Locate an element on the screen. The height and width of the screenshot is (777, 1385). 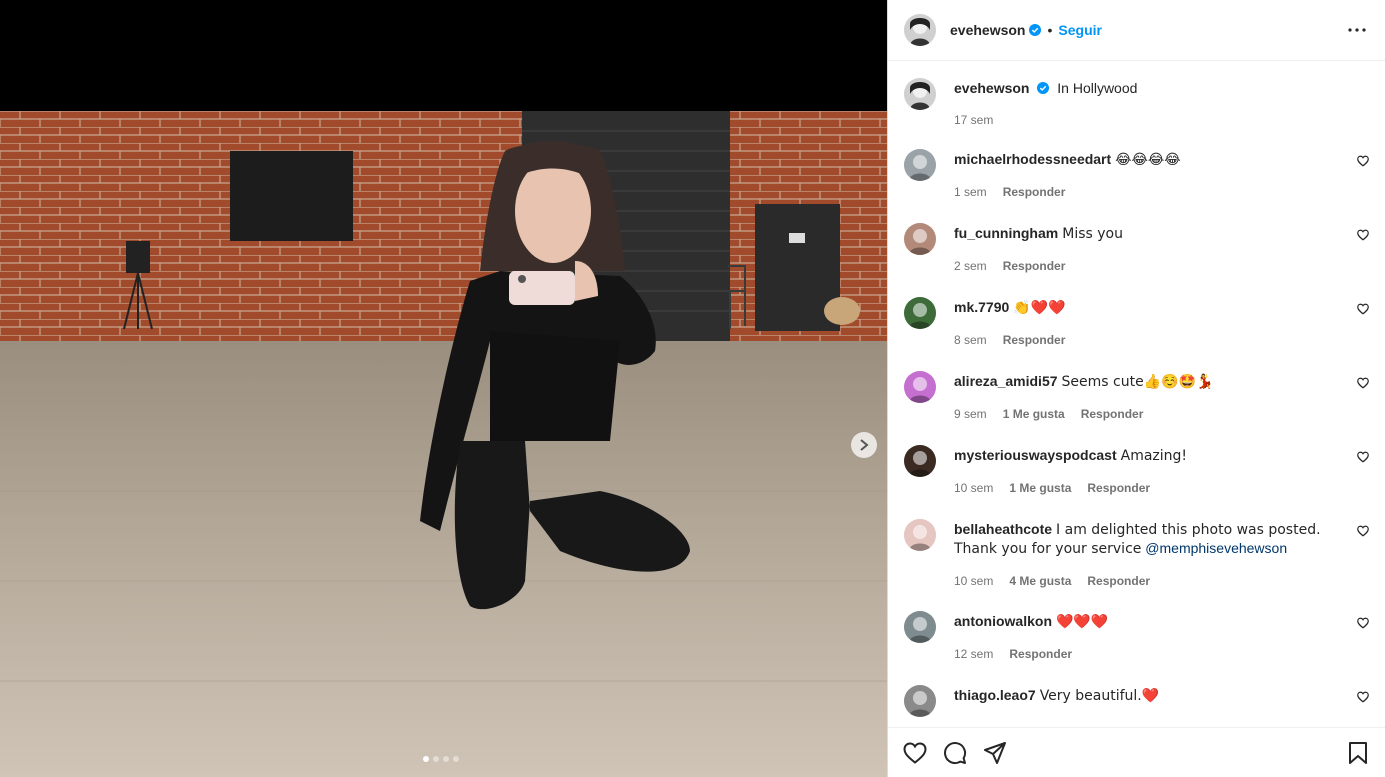
more-options-button is located at coordinates (1357, 30).